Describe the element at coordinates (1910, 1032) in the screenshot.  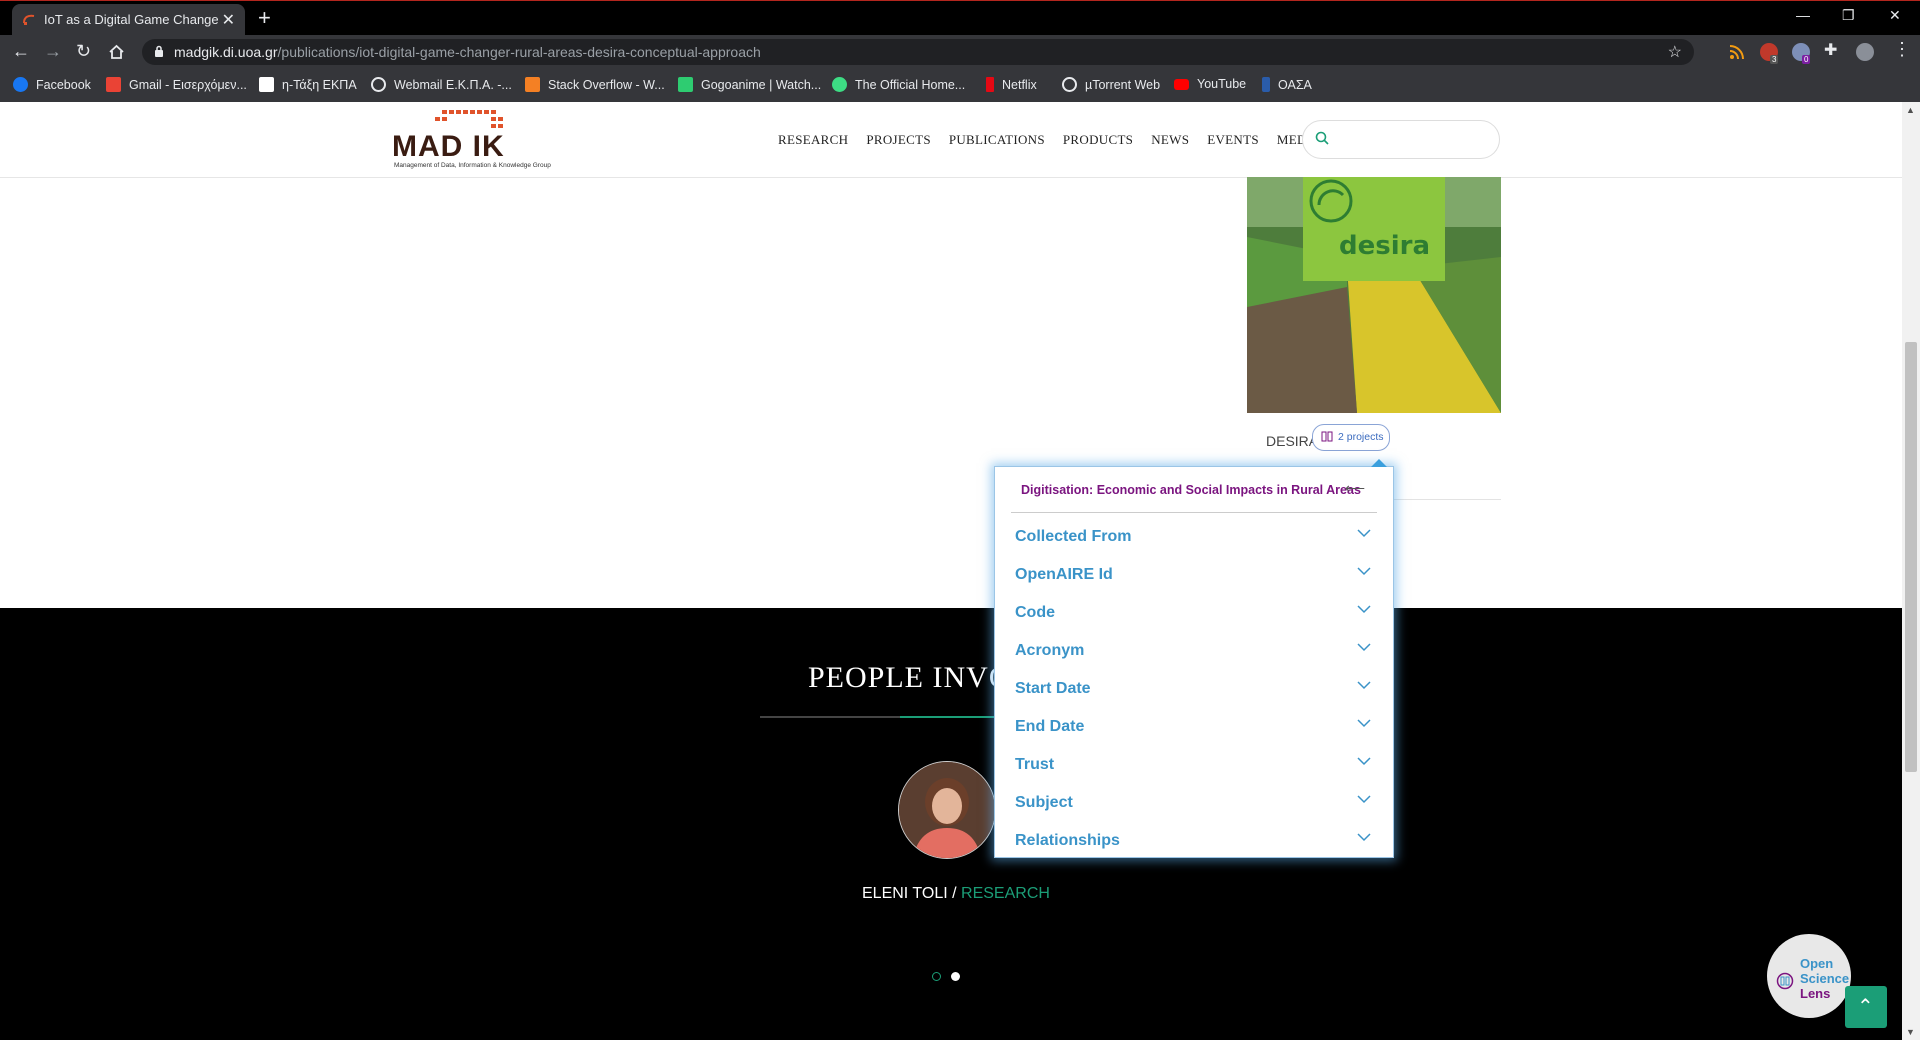
I see `scroll-down-icon: ▼` at that location.